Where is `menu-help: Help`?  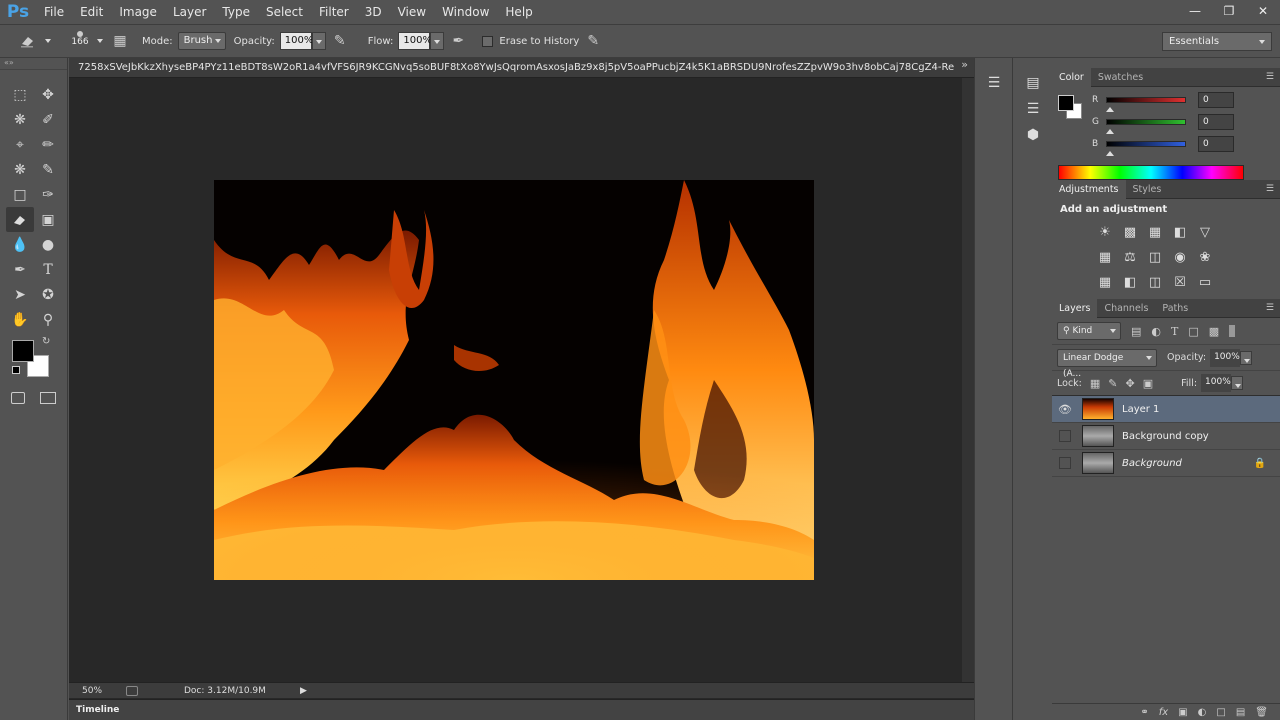
menu-help: Help is located at coordinates (518, 12).